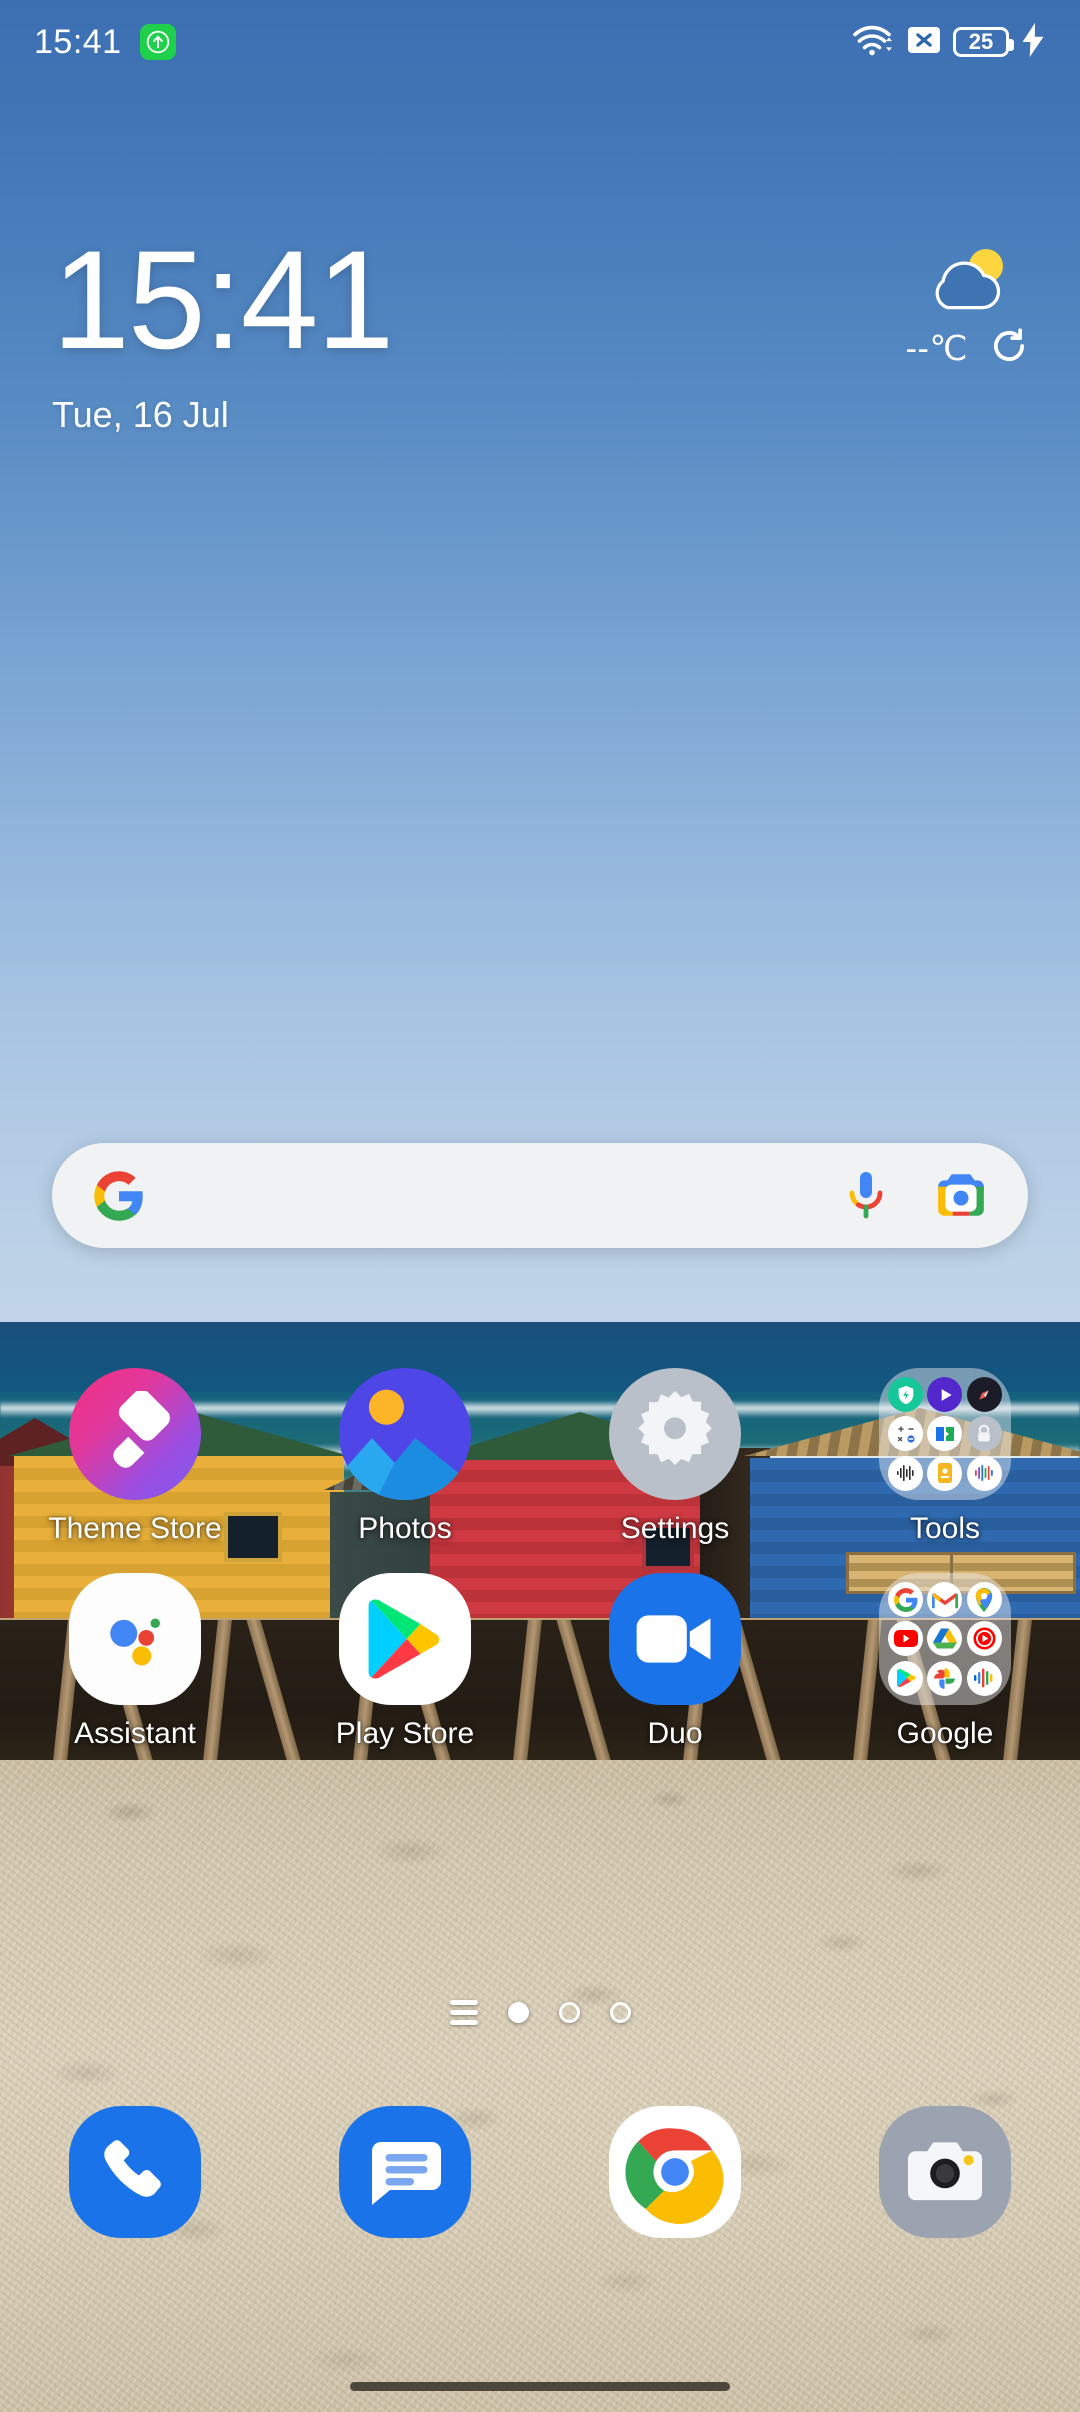 Image resolution: width=1080 pixels, height=2412 pixels. Describe the element at coordinates (945, 1395) in the screenshot. I see `video-player-icon` at that location.